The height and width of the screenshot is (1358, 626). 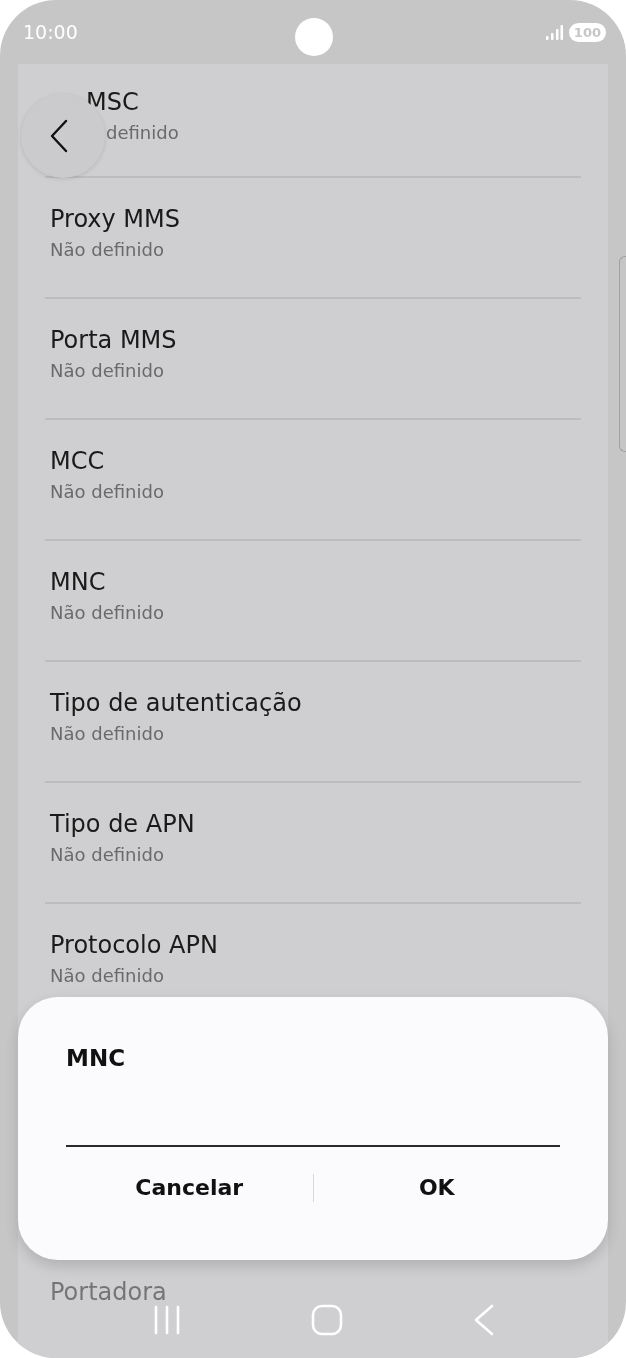 What do you see at coordinates (134, 945) in the screenshot?
I see `setting-title: Protocolo APN` at bounding box center [134, 945].